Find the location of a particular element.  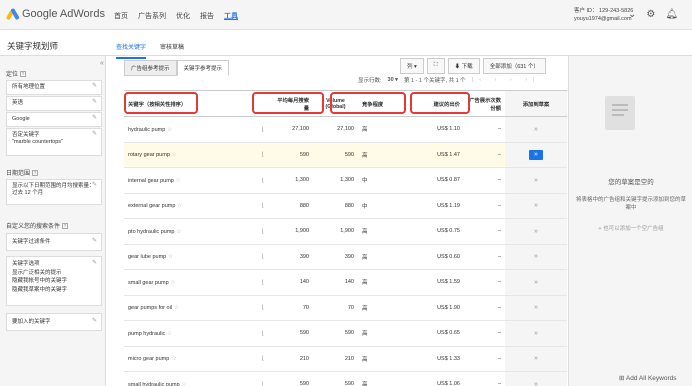

network-target: Google ✎ is located at coordinates (54, 119).